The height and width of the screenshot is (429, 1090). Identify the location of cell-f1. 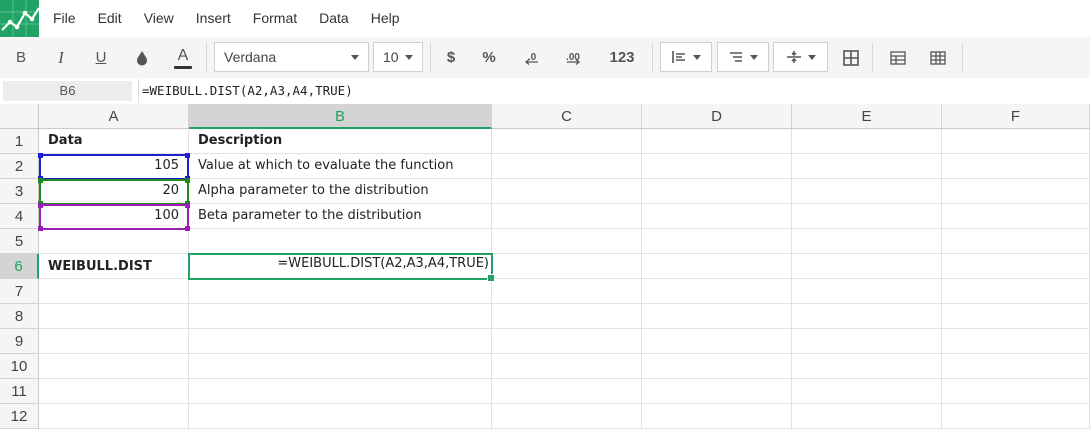
(1016, 141).